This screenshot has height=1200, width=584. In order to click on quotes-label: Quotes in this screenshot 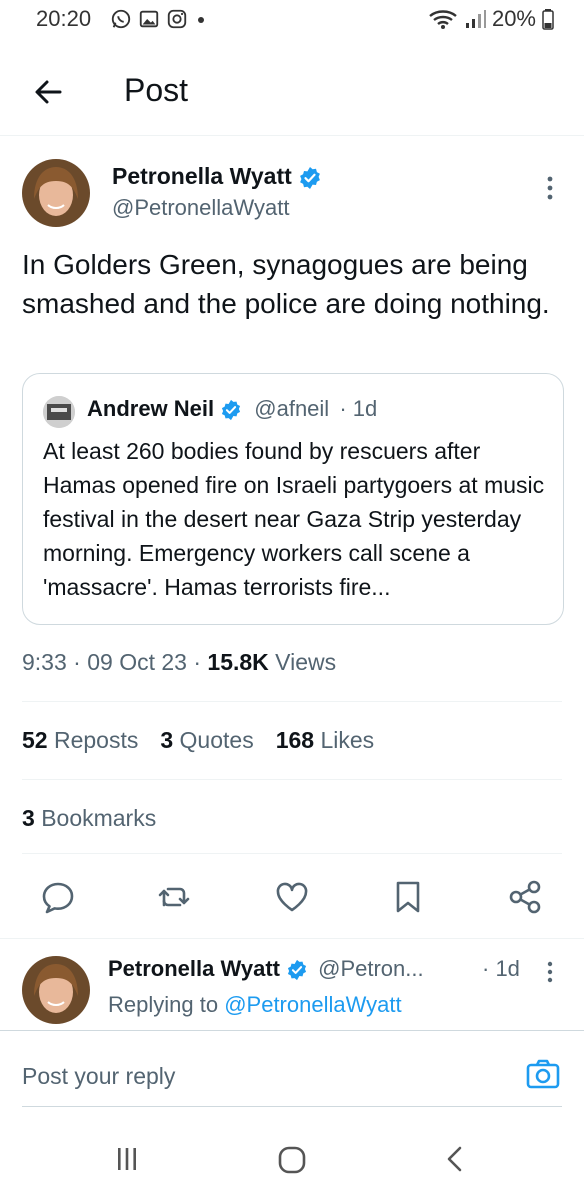, I will do `click(216, 740)`.